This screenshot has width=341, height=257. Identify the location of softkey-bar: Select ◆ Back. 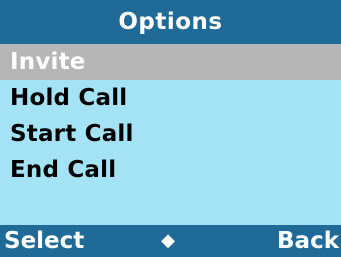
(170, 241).